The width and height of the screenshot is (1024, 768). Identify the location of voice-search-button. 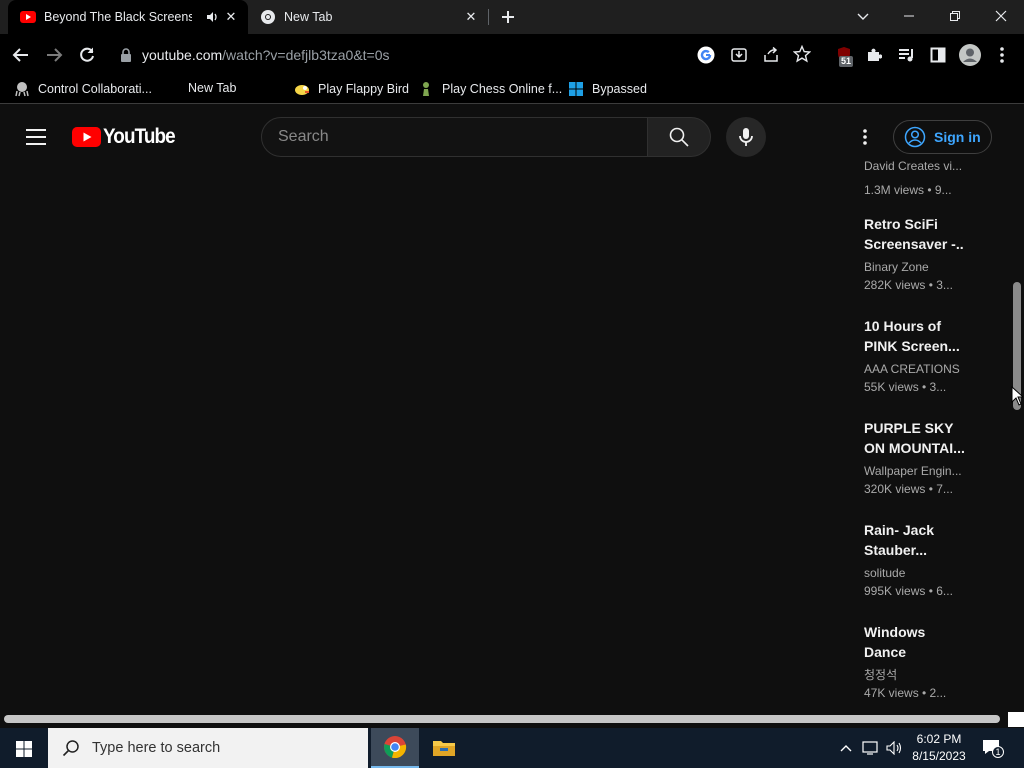
(746, 137).